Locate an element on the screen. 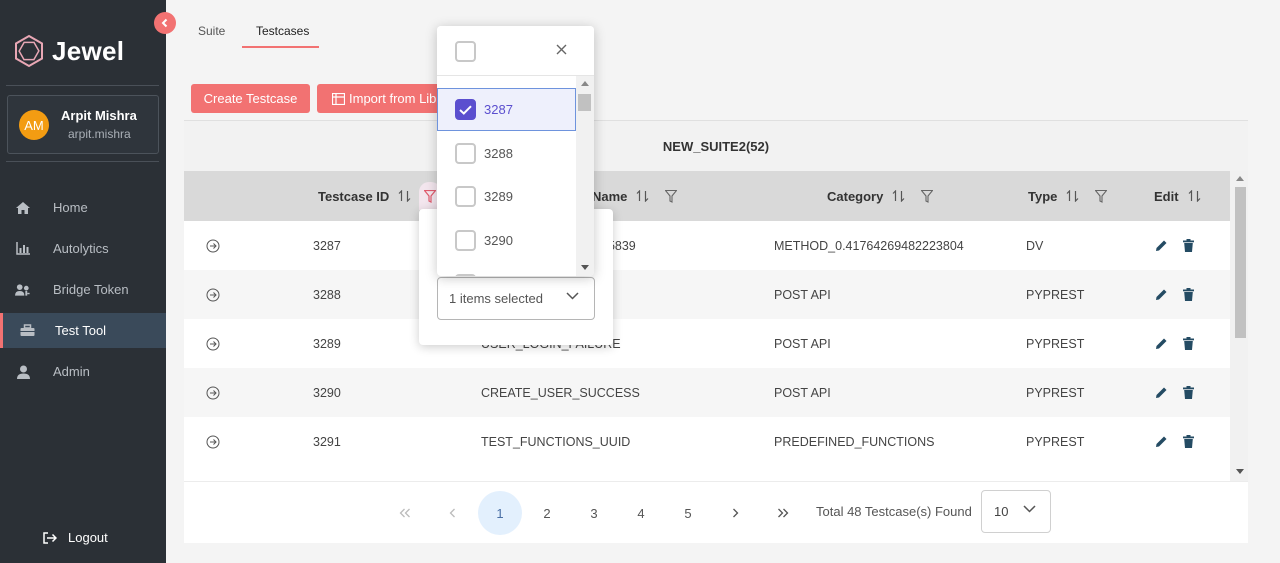  chevron-left-icon is located at coordinates (164, 23).